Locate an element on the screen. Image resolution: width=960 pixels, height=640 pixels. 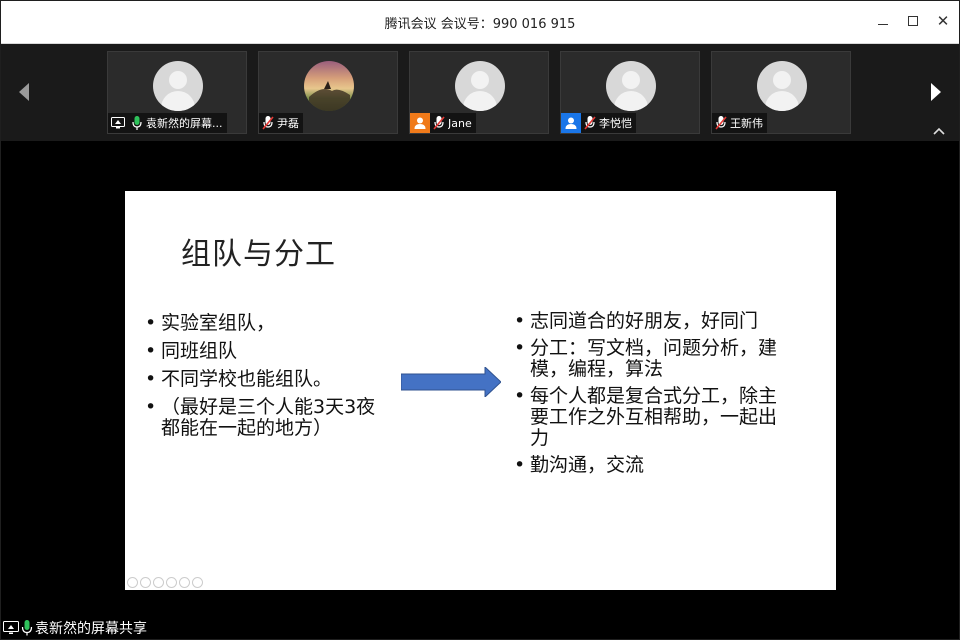
participant-tile: 王新伟 is located at coordinates (781, 92).